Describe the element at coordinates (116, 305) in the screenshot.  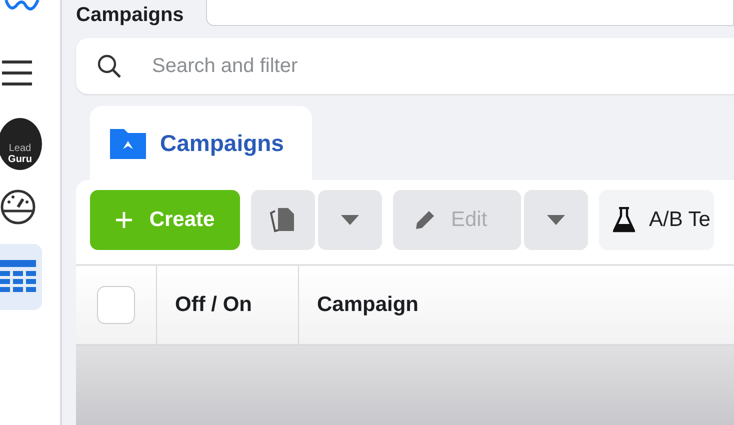
I see `select-all-checkbox` at that location.